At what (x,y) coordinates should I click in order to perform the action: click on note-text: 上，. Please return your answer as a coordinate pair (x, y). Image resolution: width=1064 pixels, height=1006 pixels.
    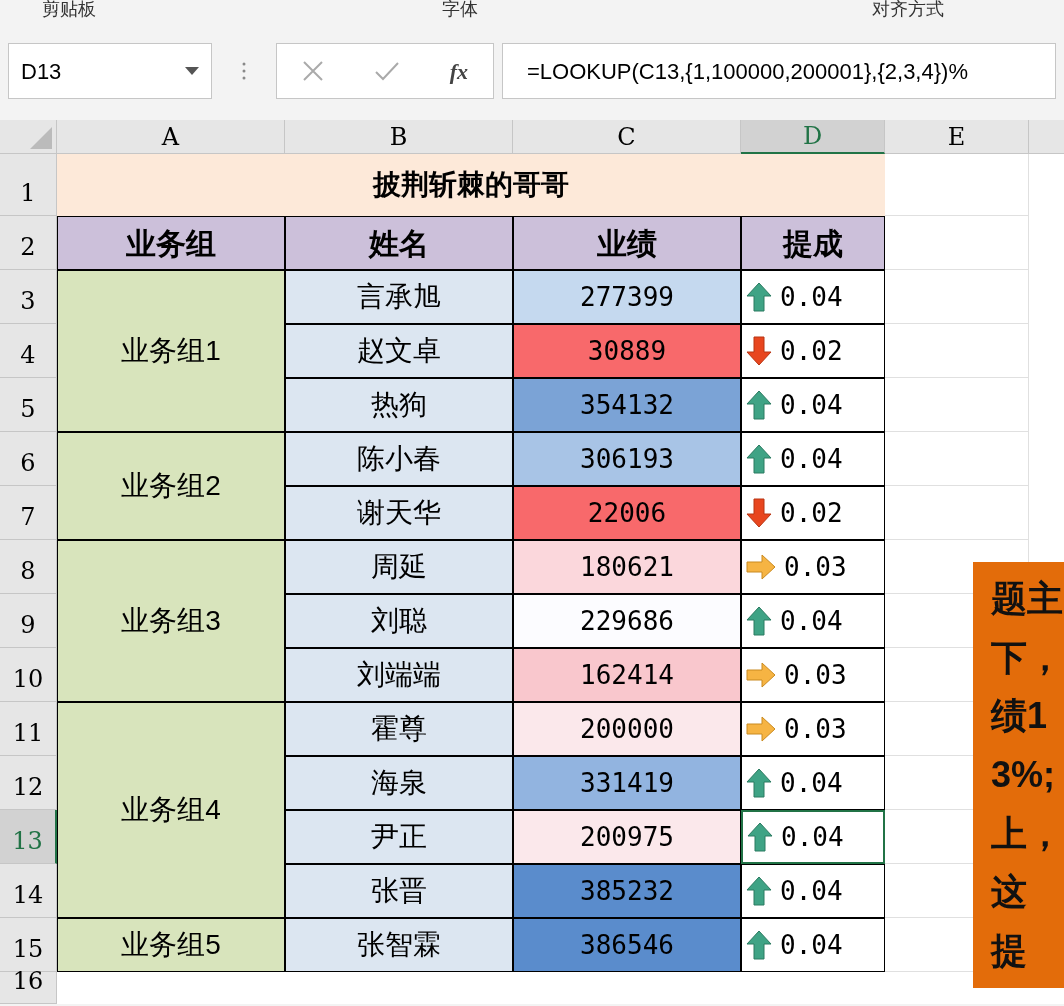
    Looking at the image, I should click on (1027, 833).